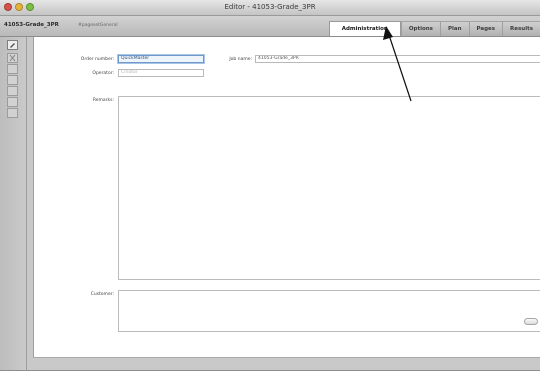 This screenshot has width=540, height=373. Describe the element at coordinates (454, 28) in the screenshot. I see `tab-plan: Plan` at that location.